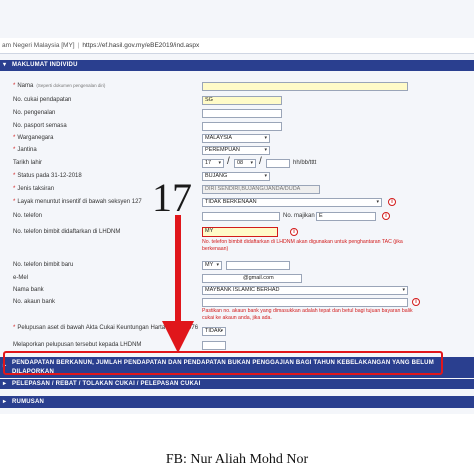 The image size is (474, 474). I want to click on status-label: * Status pada 31-12-2018, so click(47, 176).